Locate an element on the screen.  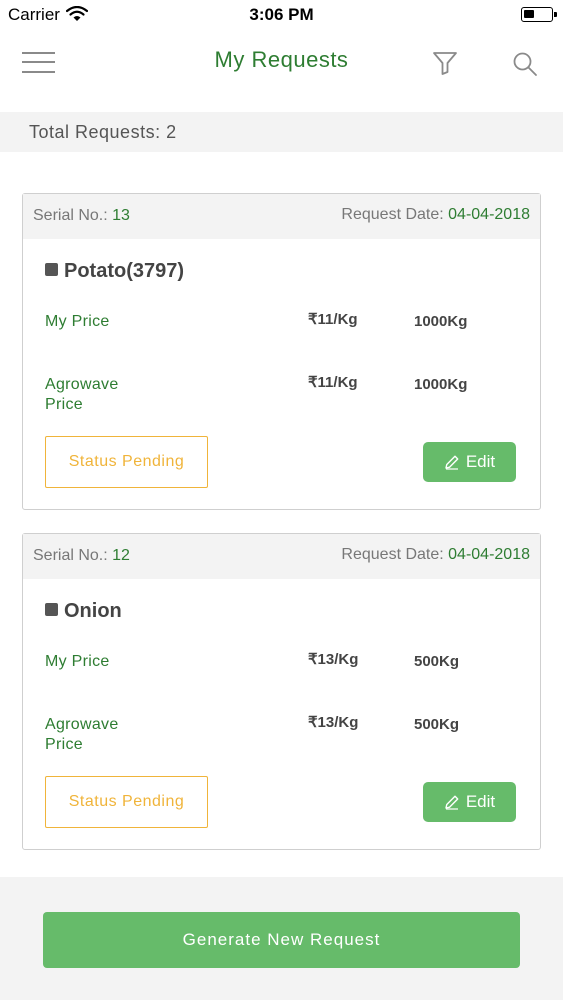
agrowave-quantity-value: 500Kg is located at coordinates (437, 724).